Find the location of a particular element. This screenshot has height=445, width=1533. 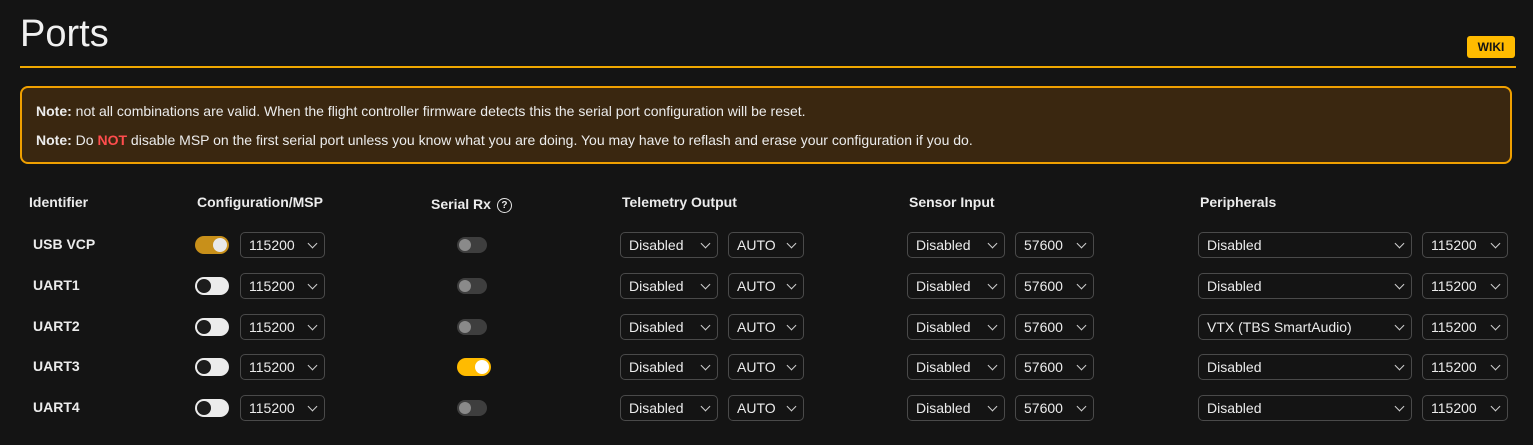

port-identifier: UART4 is located at coordinates (56, 407).